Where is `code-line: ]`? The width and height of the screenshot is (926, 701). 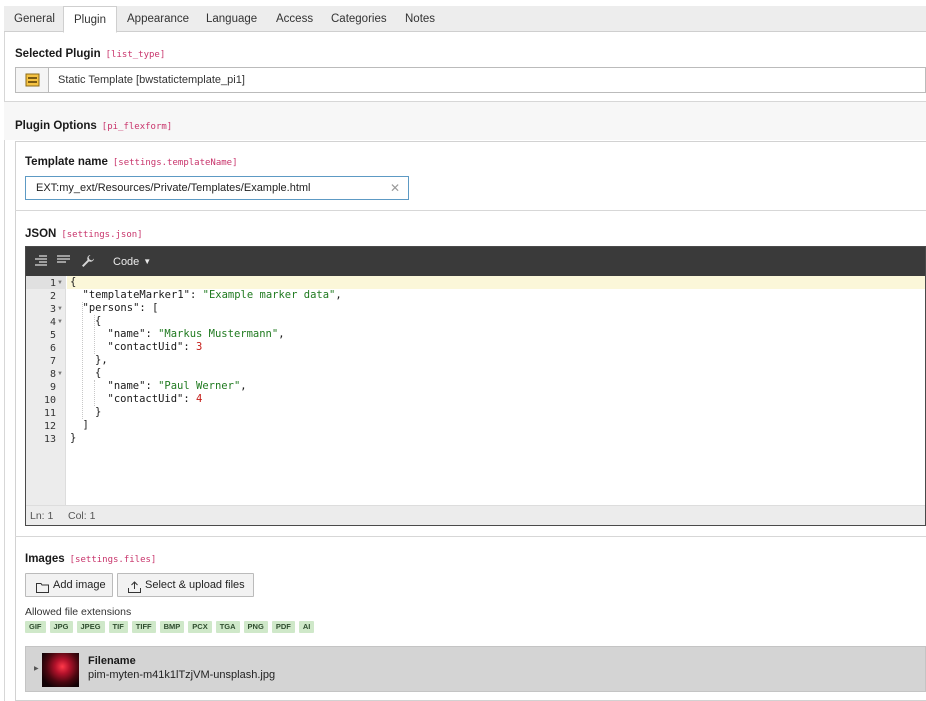
code-line: ] is located at coordinates (86, 425).